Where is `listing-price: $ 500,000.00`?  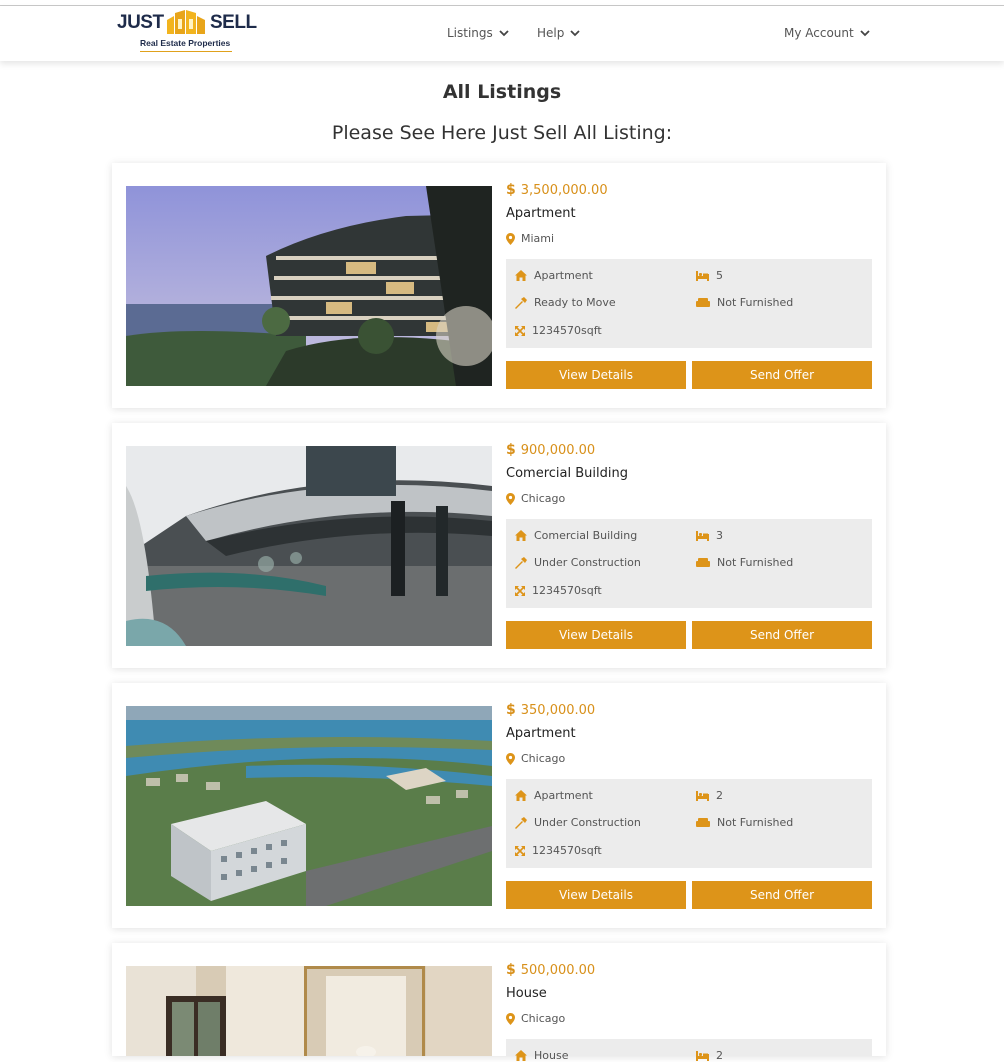 listing-price: $ 500,000.00 is located at coordinates (550, 970).